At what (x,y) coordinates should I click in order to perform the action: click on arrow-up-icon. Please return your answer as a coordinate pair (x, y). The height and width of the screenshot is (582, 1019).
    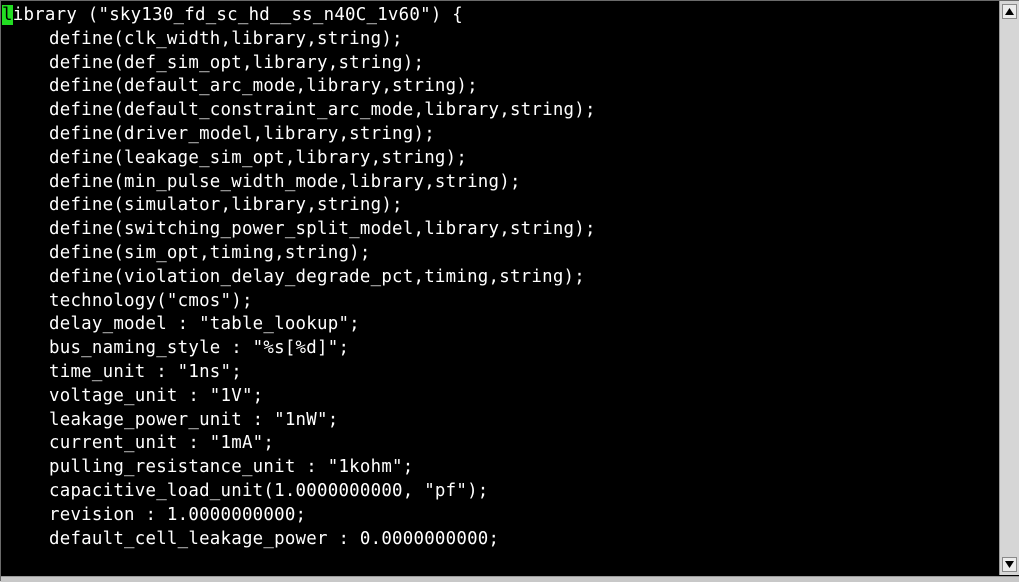
    Looking at the image, I should click on (1009, 11).